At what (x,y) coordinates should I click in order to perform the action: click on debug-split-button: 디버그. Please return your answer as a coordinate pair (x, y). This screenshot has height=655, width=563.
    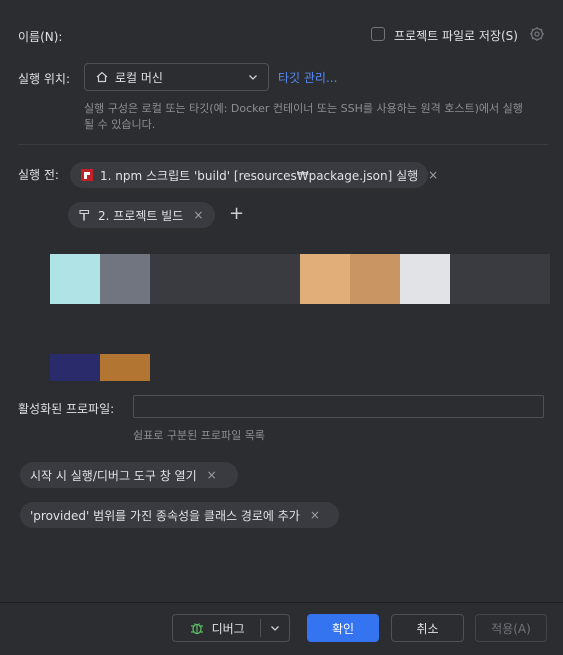
    Looking at the image, I should click on (231, 628).